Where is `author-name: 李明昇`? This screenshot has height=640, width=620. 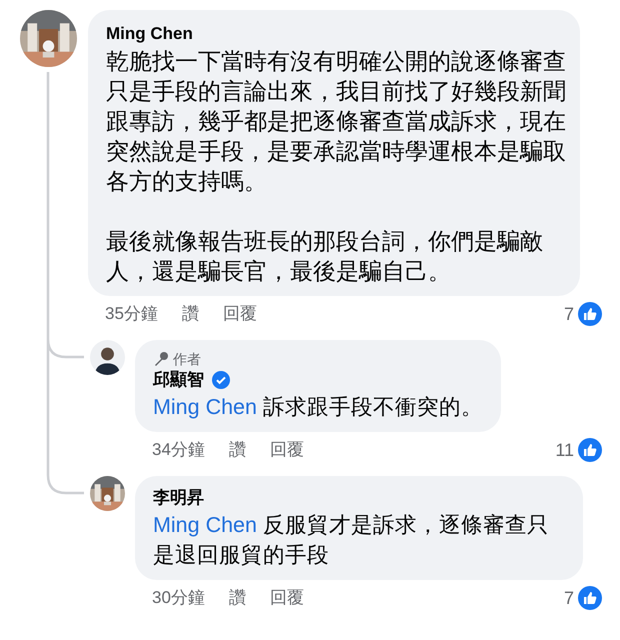 author-name: 李明昇 is located at coordinates (178, 498).